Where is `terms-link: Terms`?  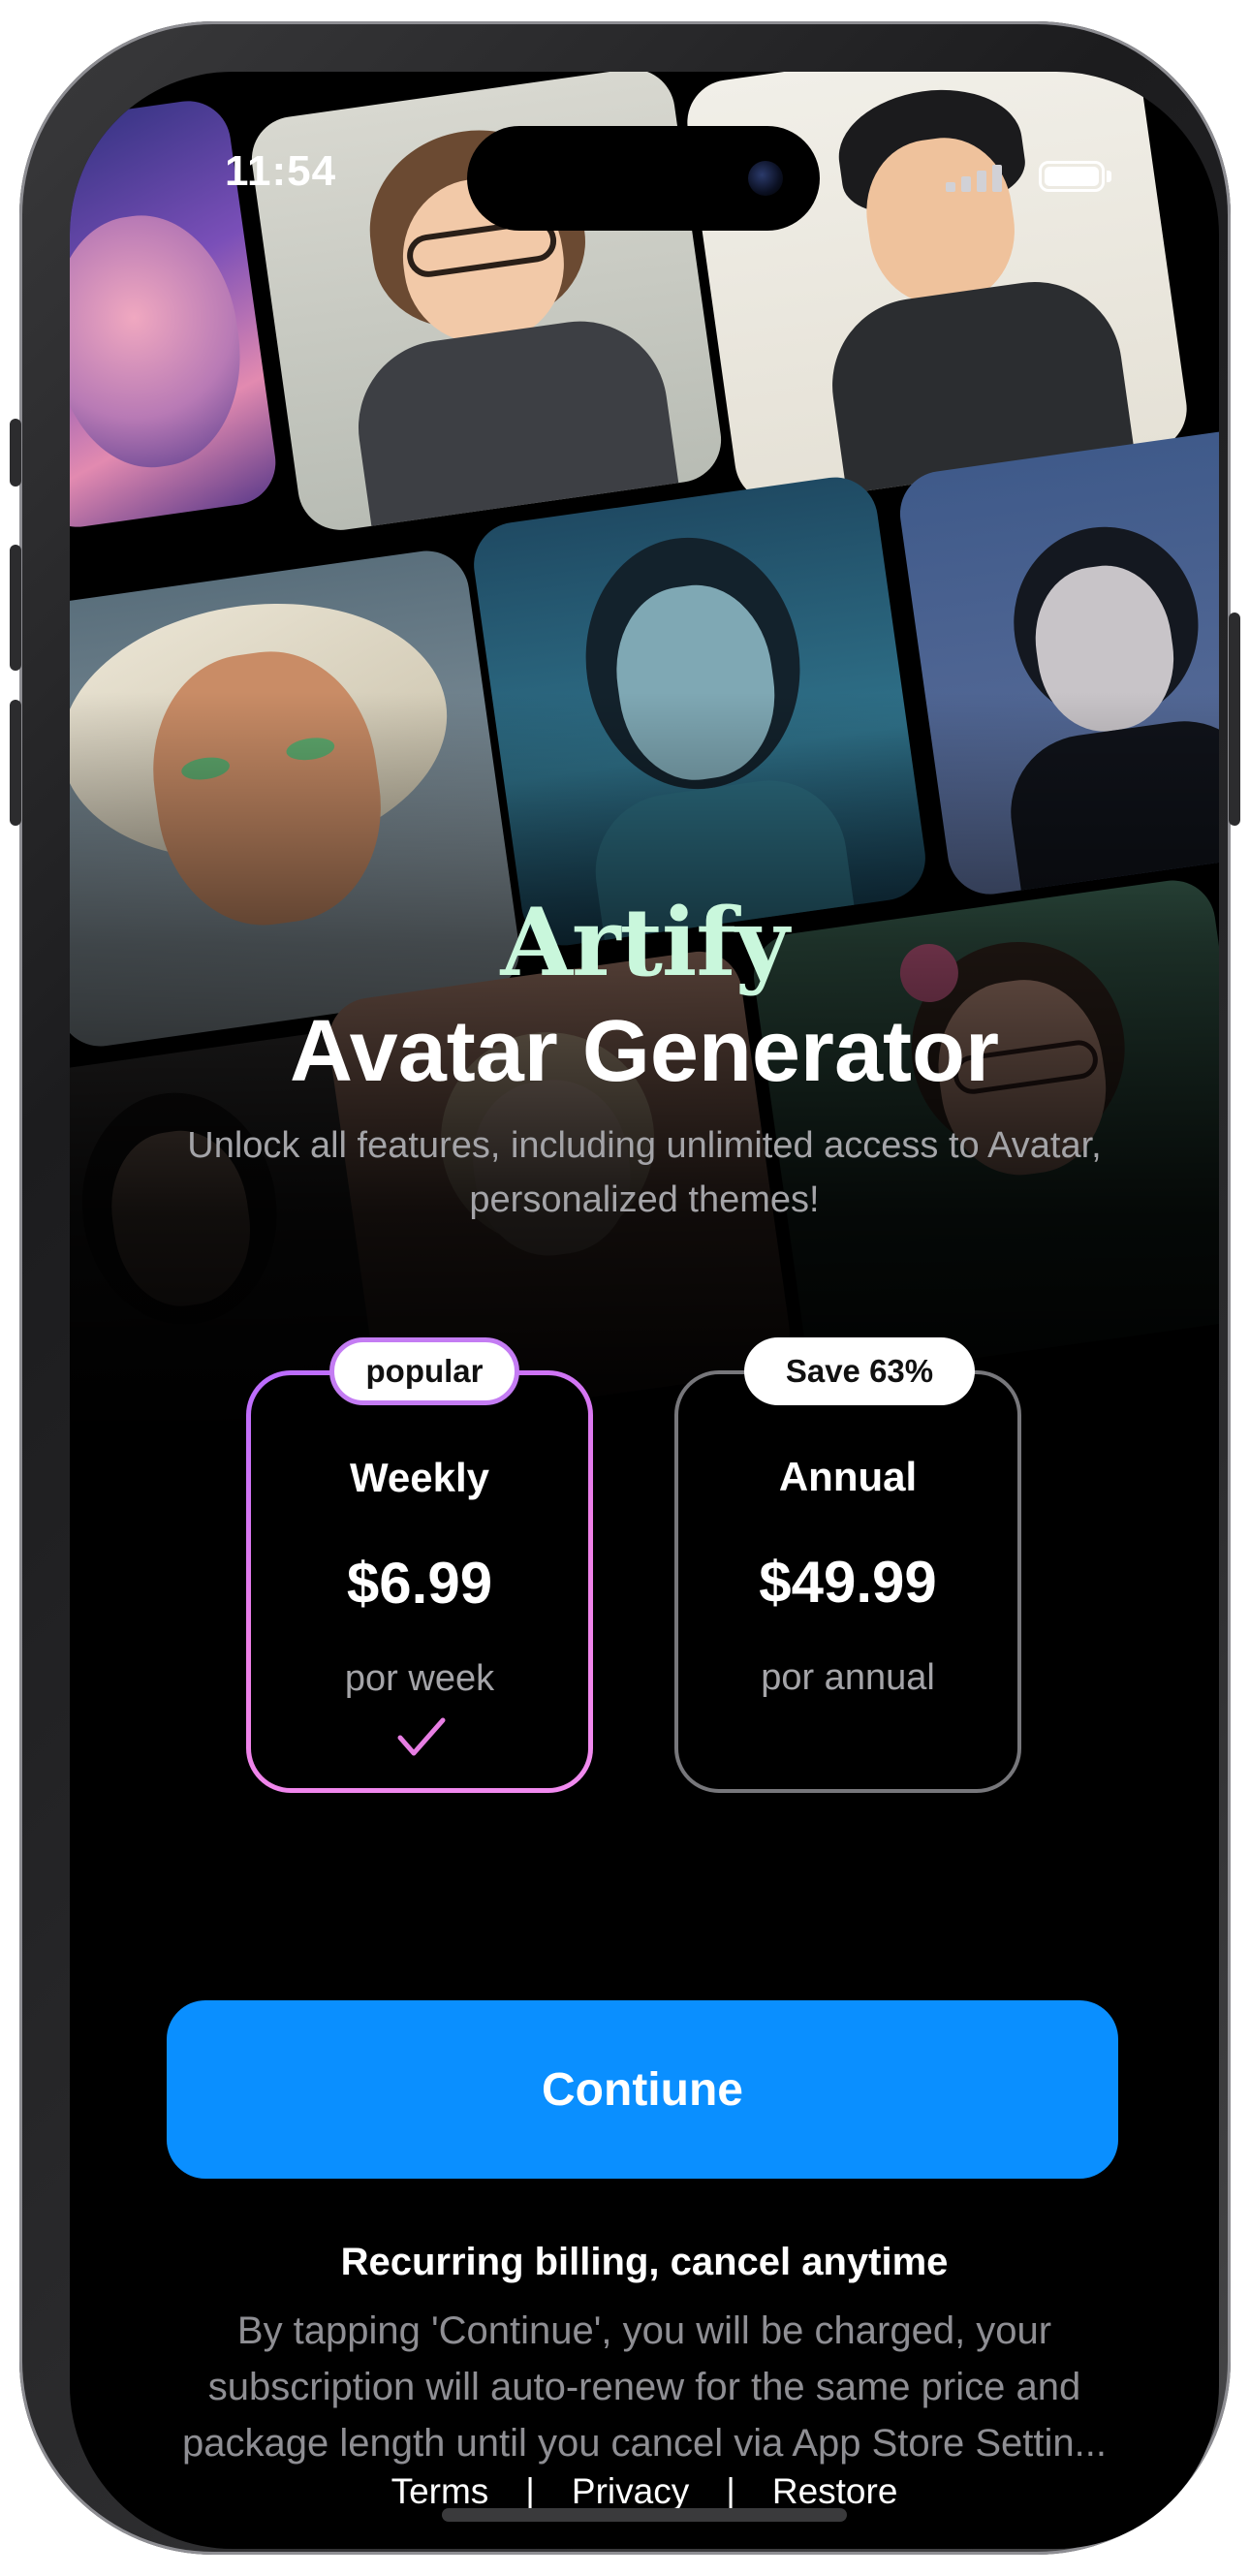 terms-link: Terms is located at coordinates (440, 2491).